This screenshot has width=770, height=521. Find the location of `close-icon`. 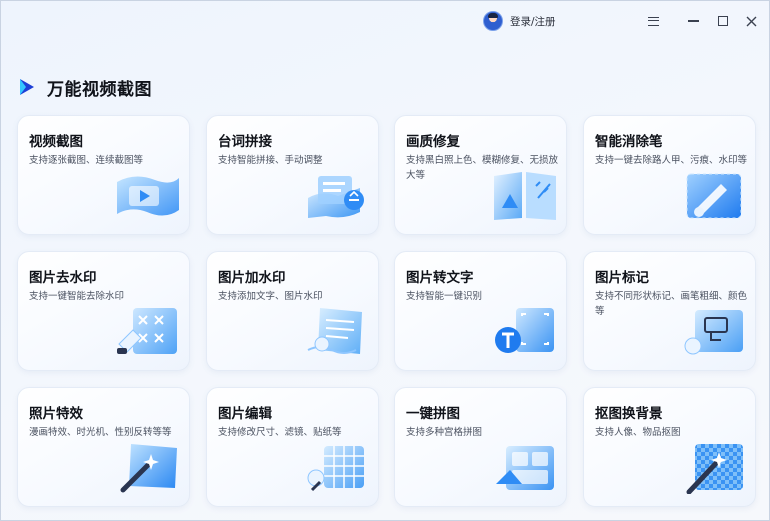

close-icon is located at coordinates (751, 21).